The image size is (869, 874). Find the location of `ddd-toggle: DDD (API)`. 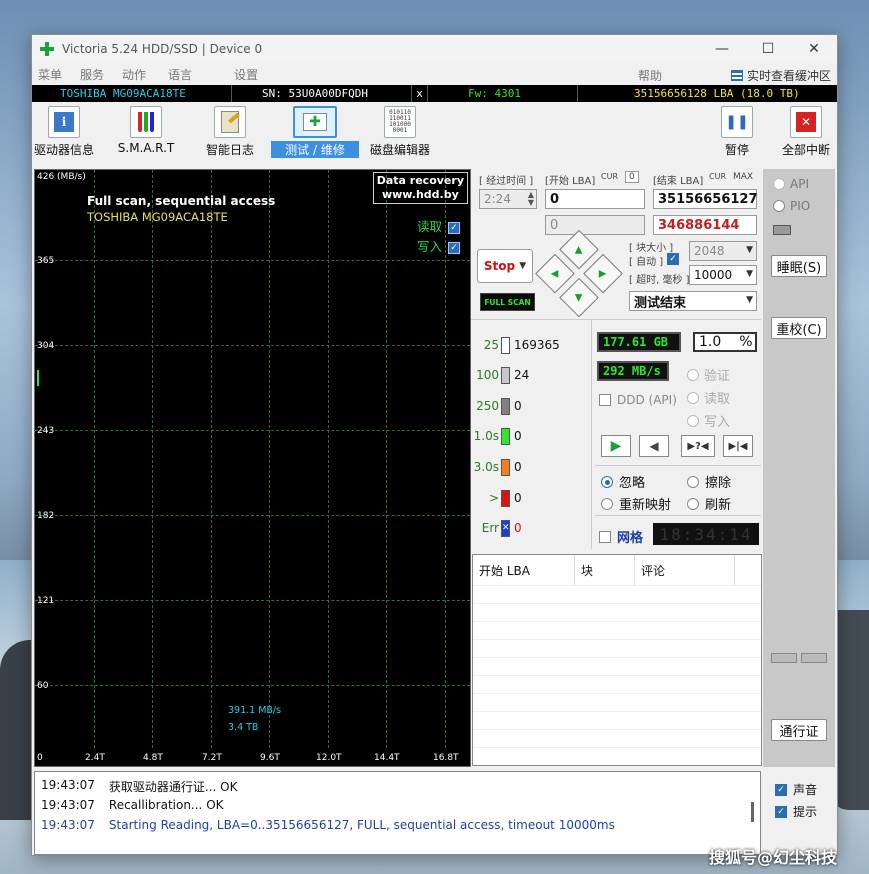

ddd-toggle: DDD (API) is located at coordinates (638, 400).